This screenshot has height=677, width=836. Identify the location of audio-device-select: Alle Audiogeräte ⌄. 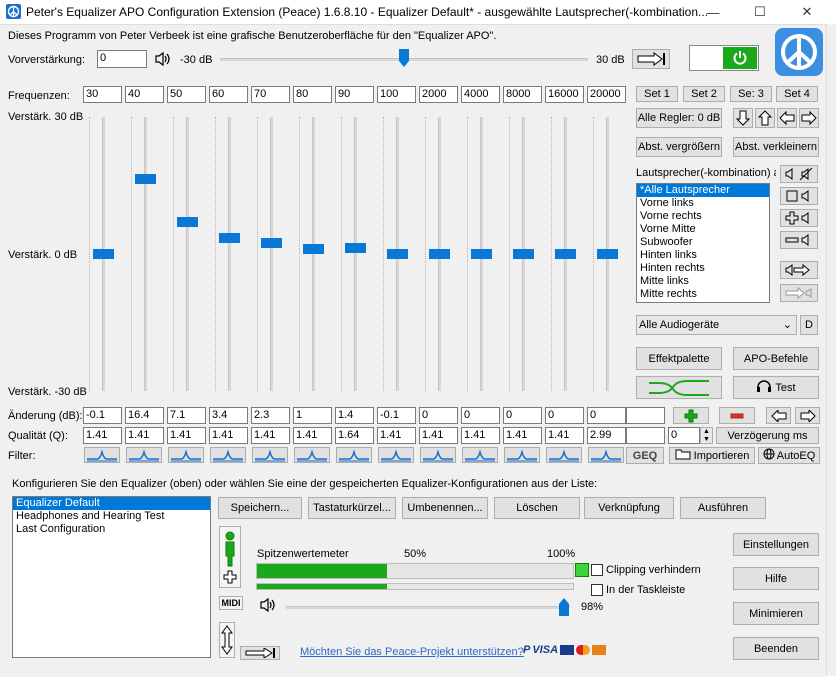
(716, 325).